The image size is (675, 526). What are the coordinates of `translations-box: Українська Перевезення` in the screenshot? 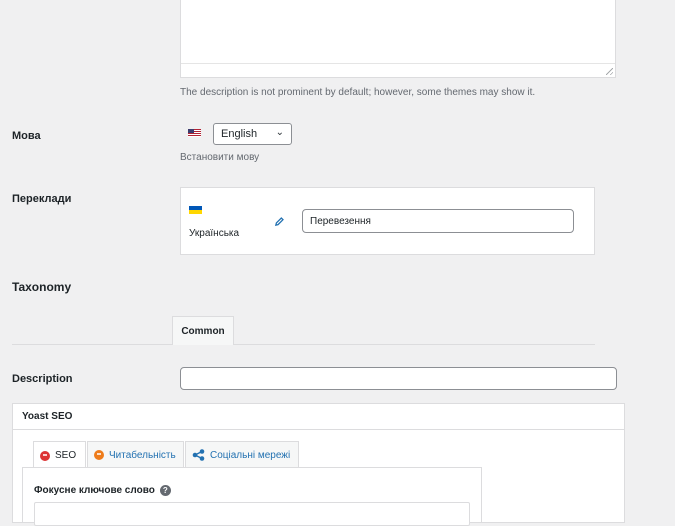 It's located at (387, 221).